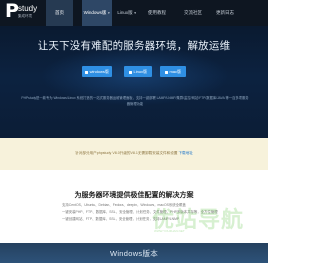 This screenshot has width=320, height=263. What do you see at coordinates (126, 153) in the screenshot?
I see `notice-message: 针对部分用户phpstudy V8.0升级的V8.1无需卸载安装文件和设置` at bounding box center [126, 153].